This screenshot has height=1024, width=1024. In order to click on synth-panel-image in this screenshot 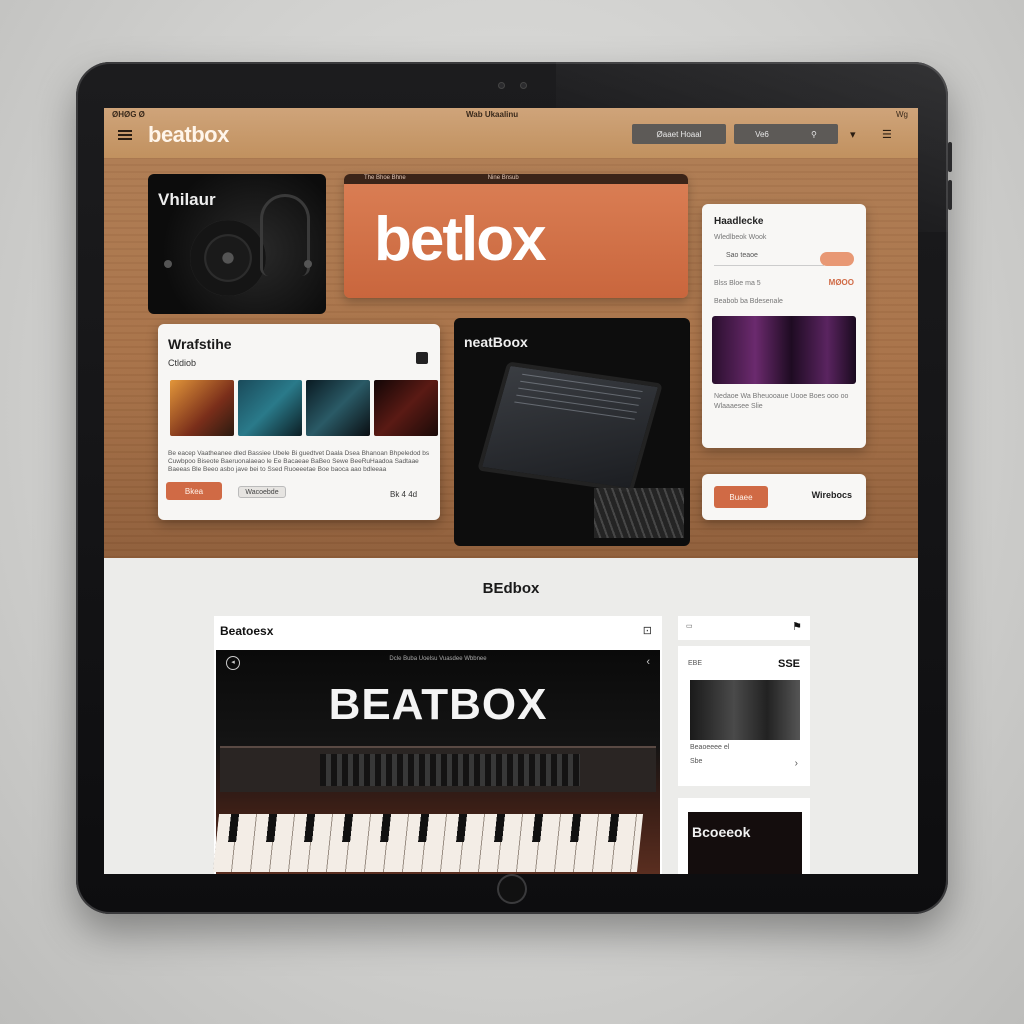, I will do `click(438, 769)`.